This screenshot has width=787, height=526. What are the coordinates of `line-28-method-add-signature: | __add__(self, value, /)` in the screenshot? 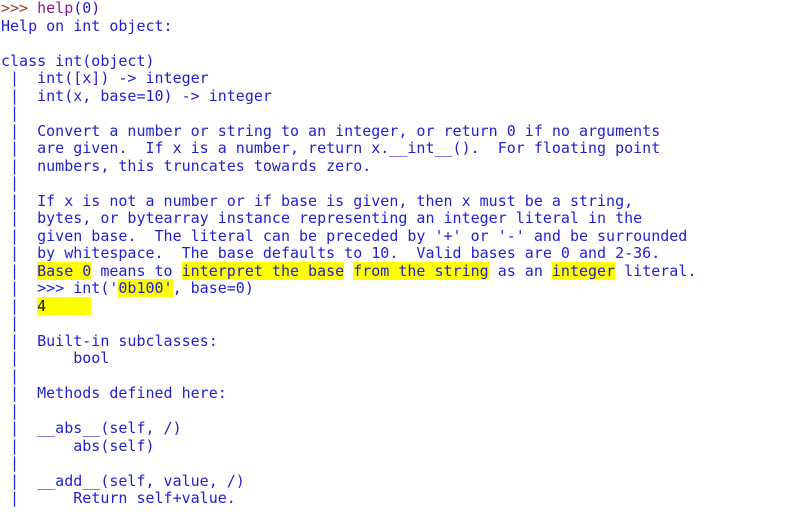 It's located at (393, 481).